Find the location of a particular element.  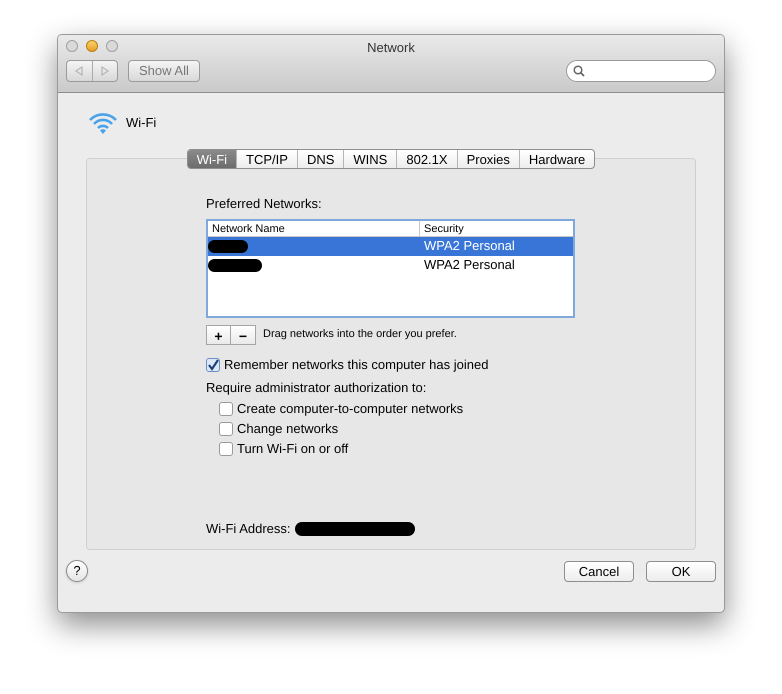

tab: Wi-Fi is located at coordinates (212, 159).